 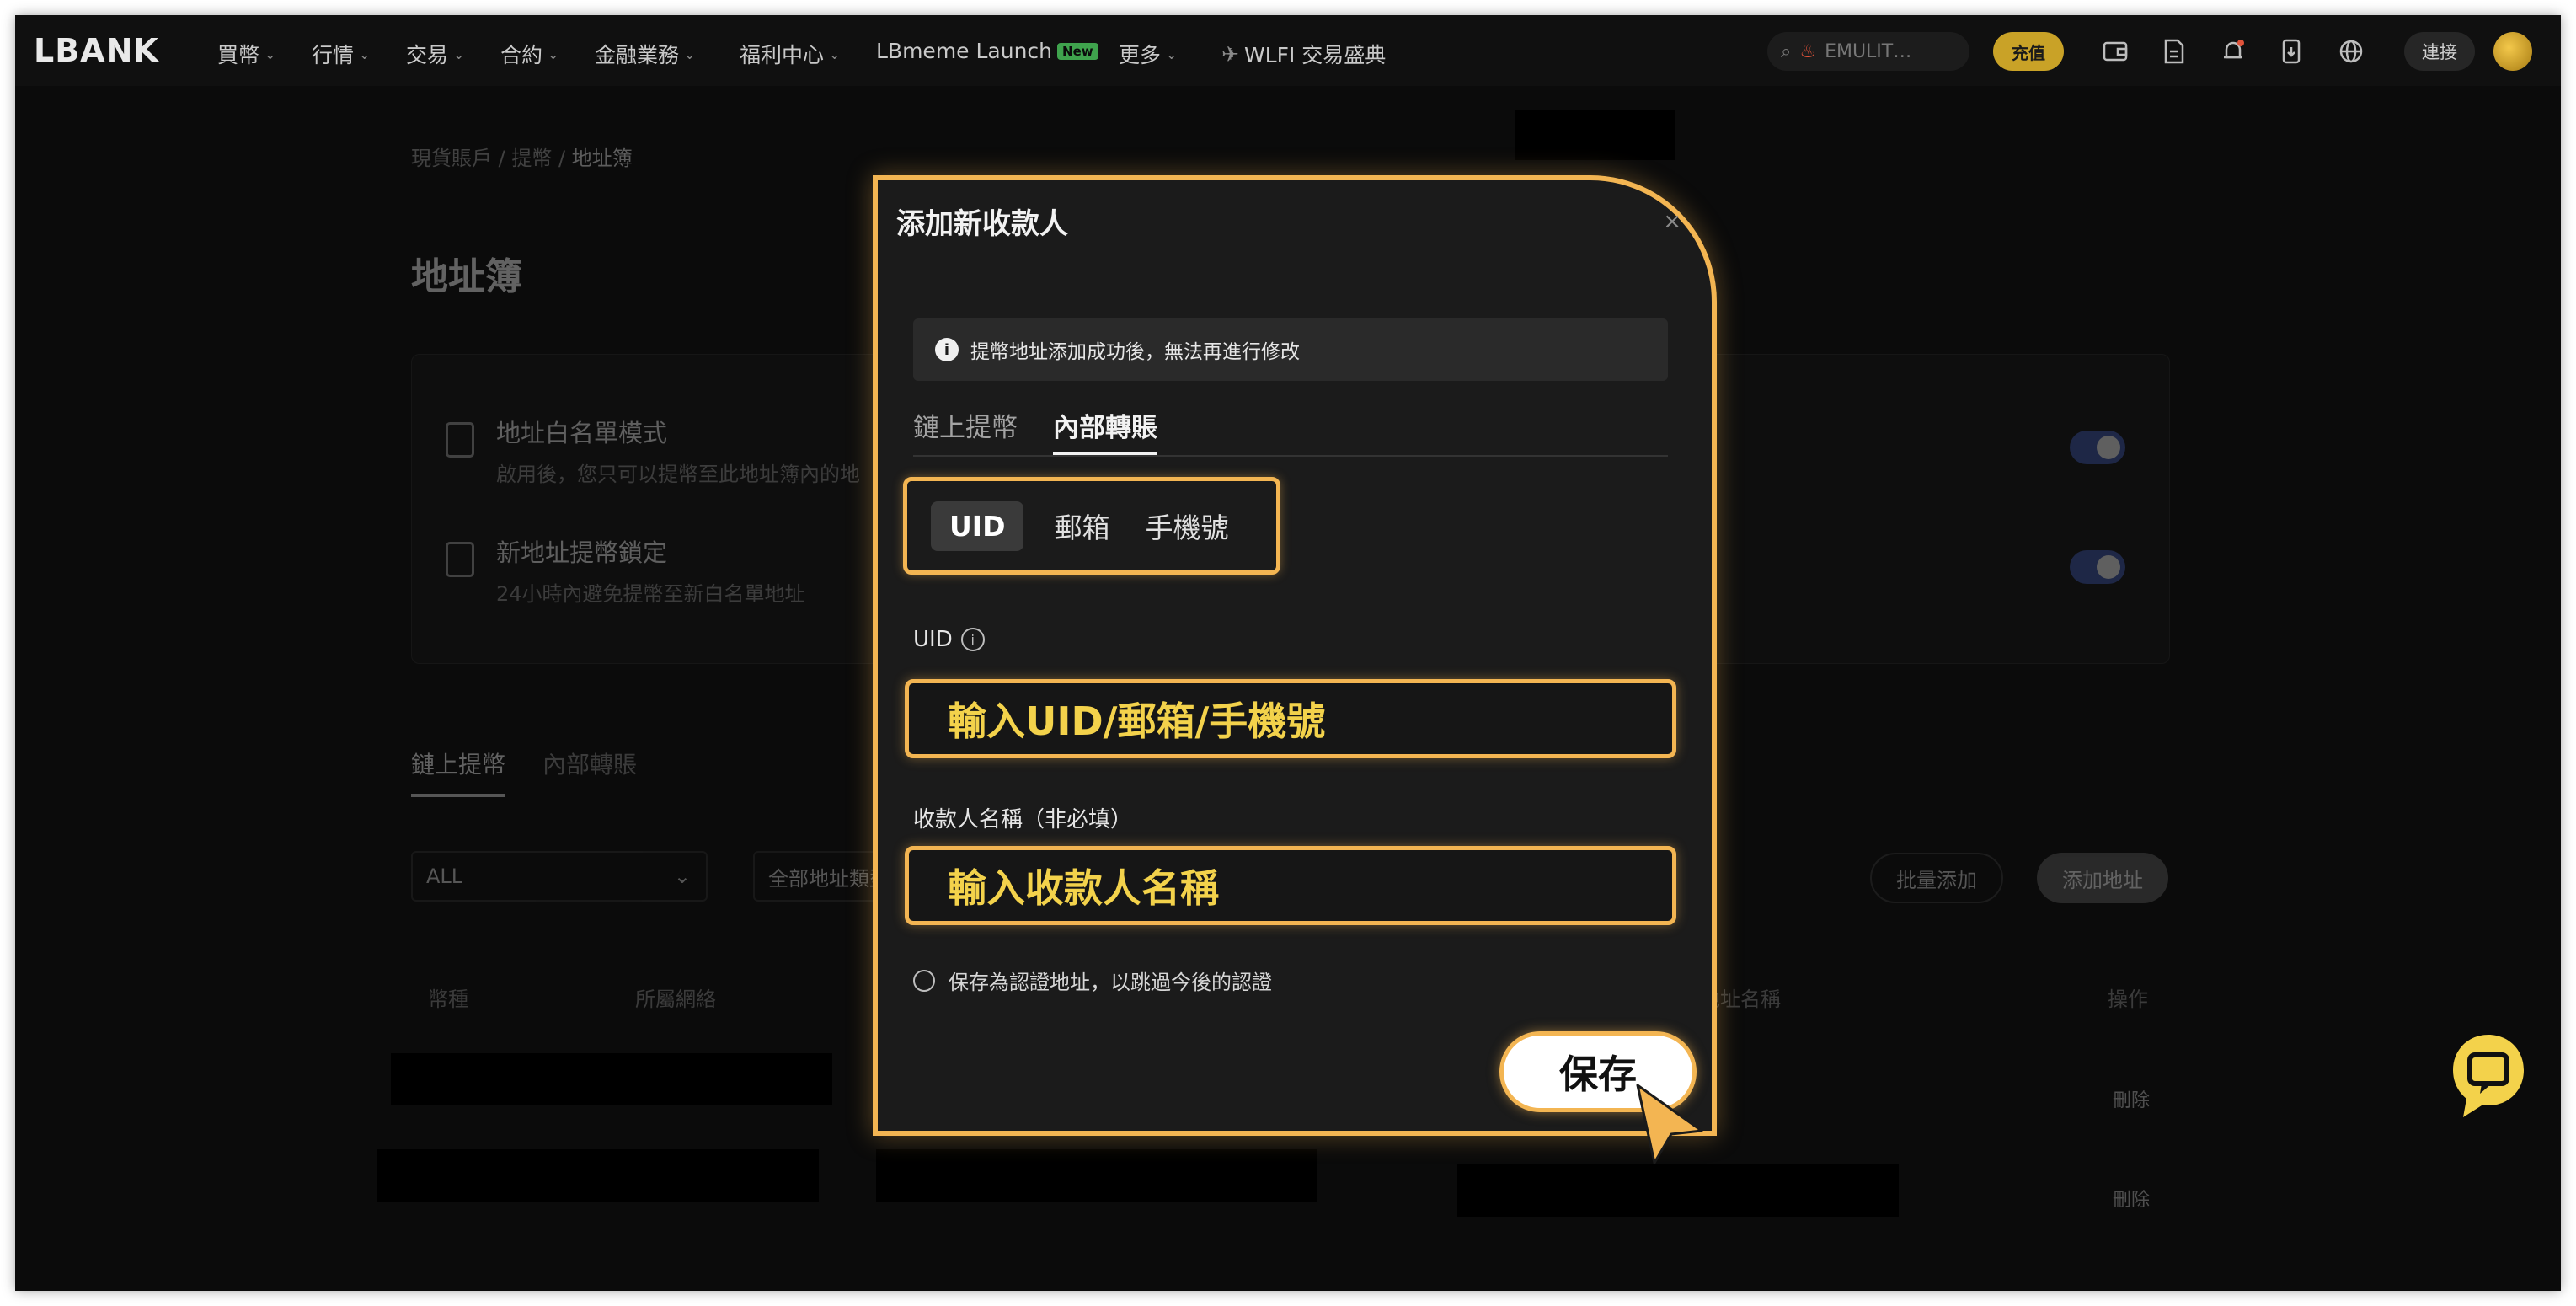 What do you see at coordinates (1083, 888) in the screenshot?
I see `payee-name-placeholder: 輸入收款人名稱` at bounding box center [1083, 888].